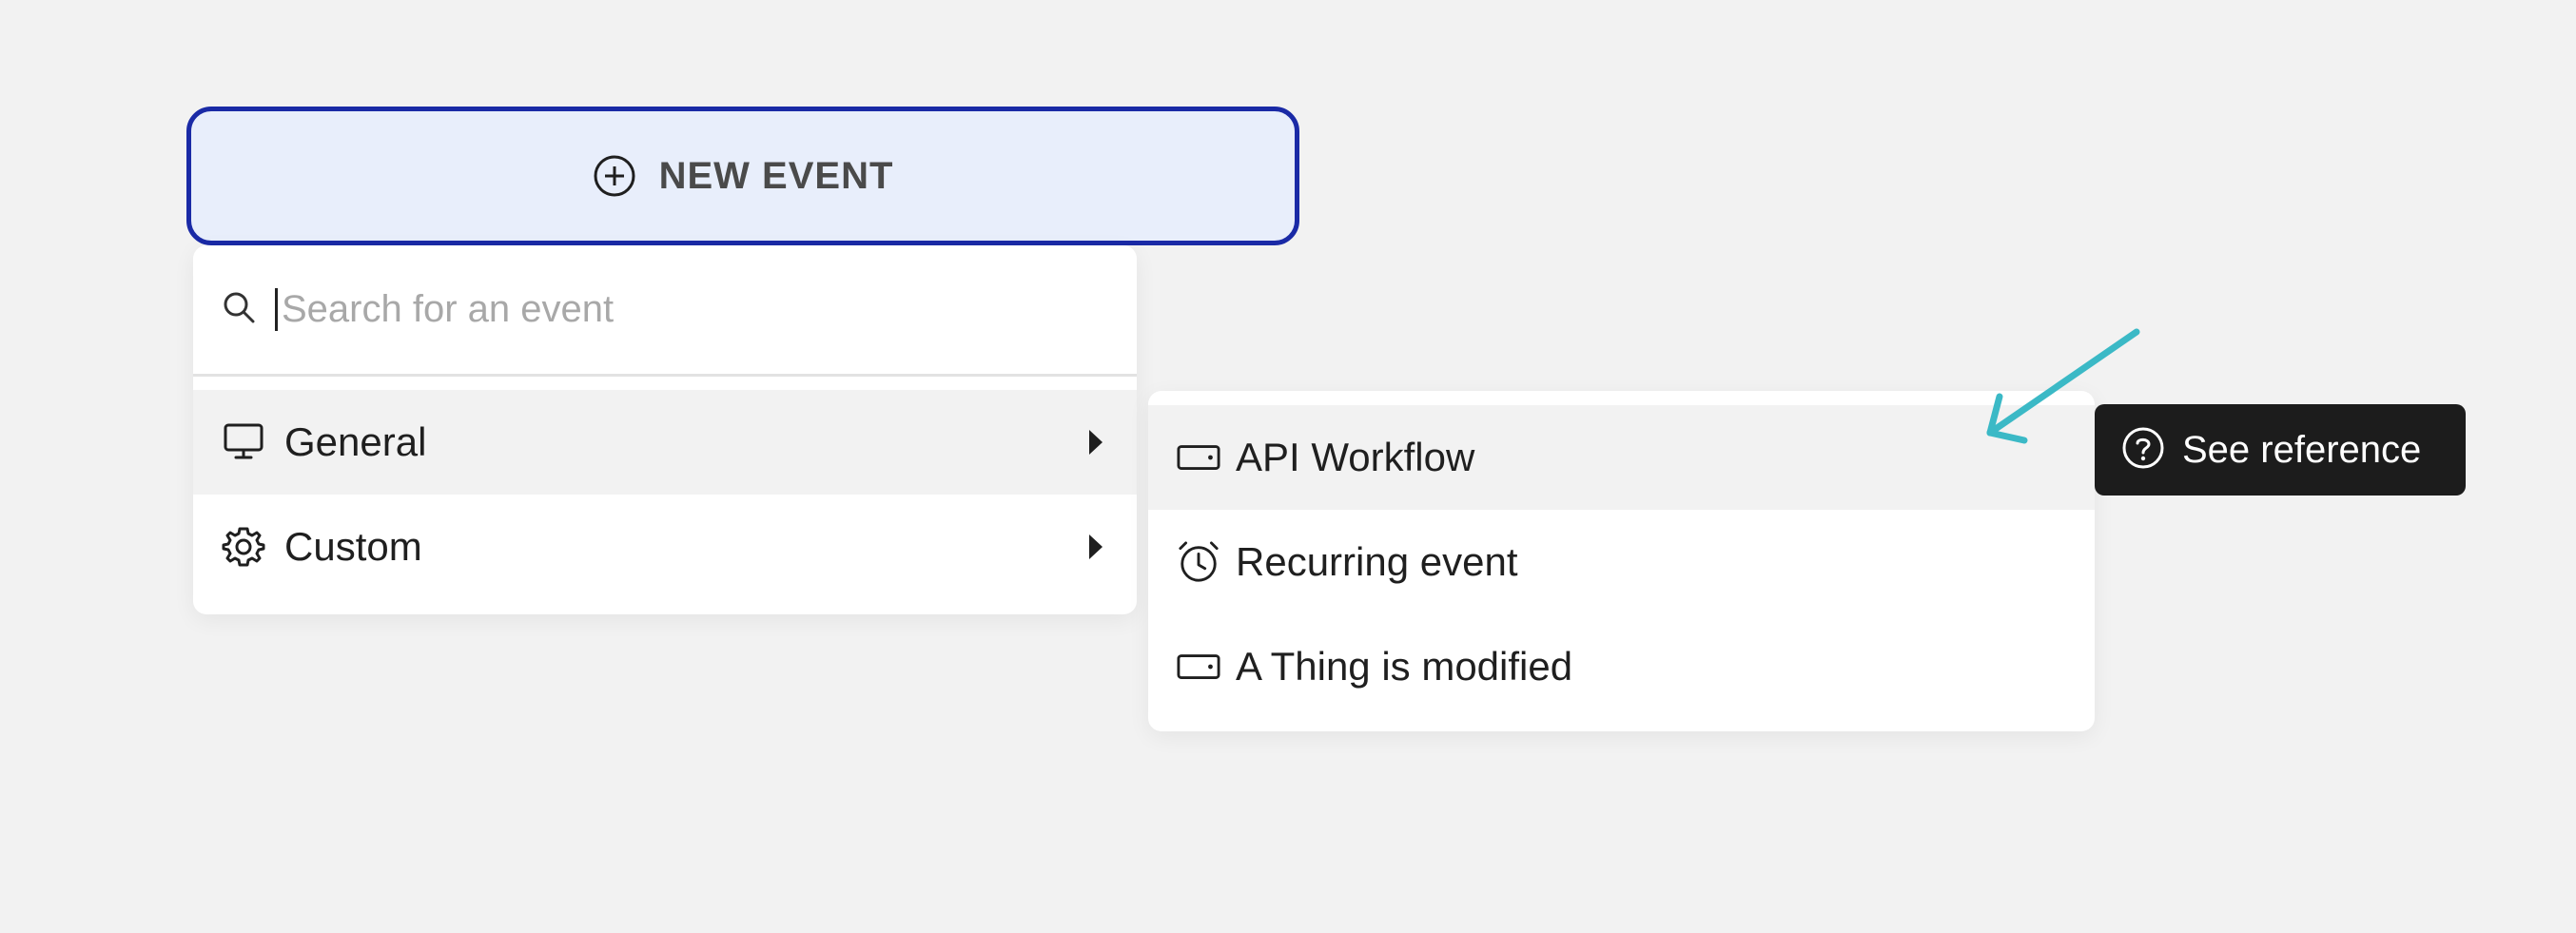 Image resolution: width=2576 pixels, height=933 pixels. I want to click on alarm-clock-icon, so click(1198, 562).